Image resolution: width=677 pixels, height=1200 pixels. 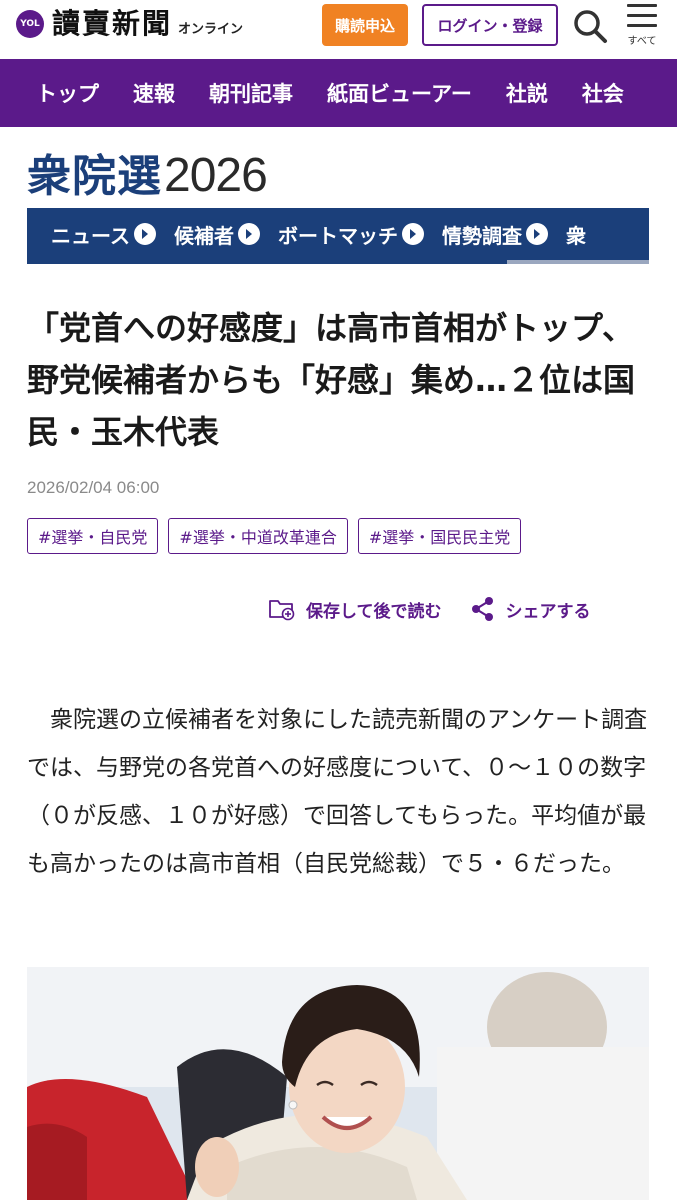 What do you see at coordinates (490, 25) in the screenshot?
I see `login-register-button: ログイン・登録` at bounding box center [490, 25].